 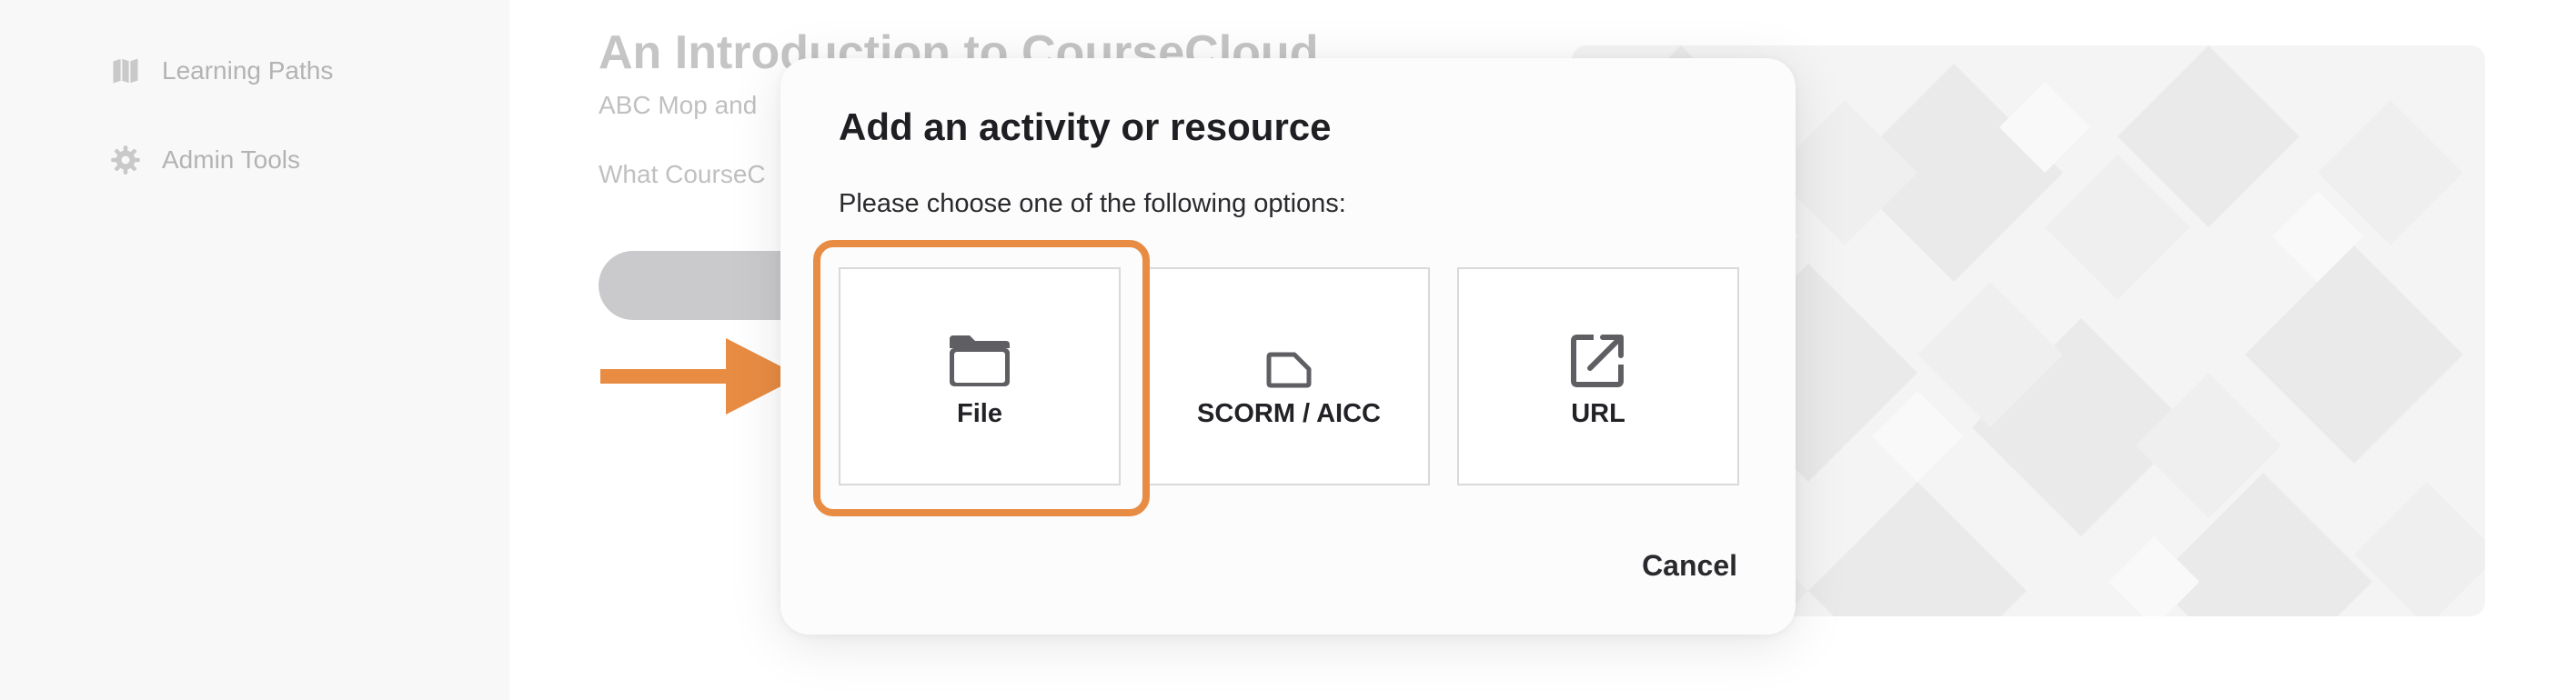 What do you see at coordinates (700, 376) in the screenshot?
I see `annotation-arrow` at bounding box center [700, 376].